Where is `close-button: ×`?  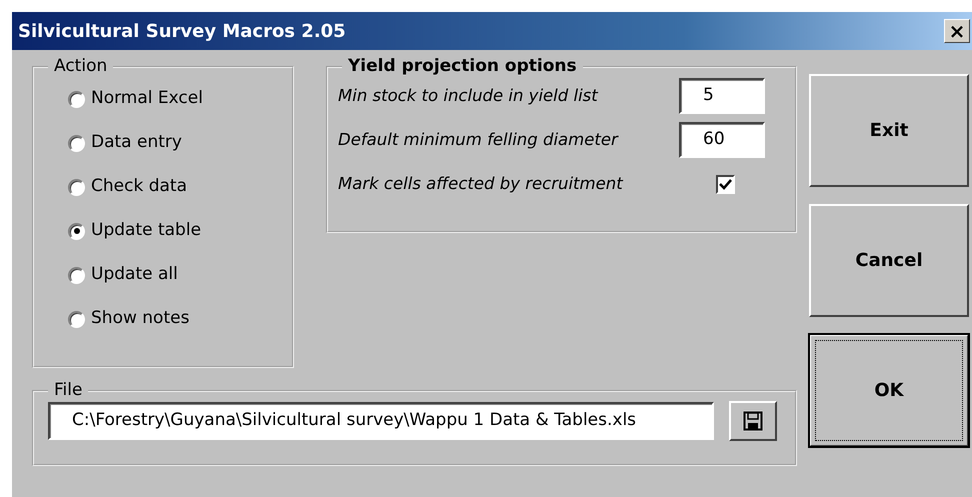
close-button: × is located at coordinates (957, 31).